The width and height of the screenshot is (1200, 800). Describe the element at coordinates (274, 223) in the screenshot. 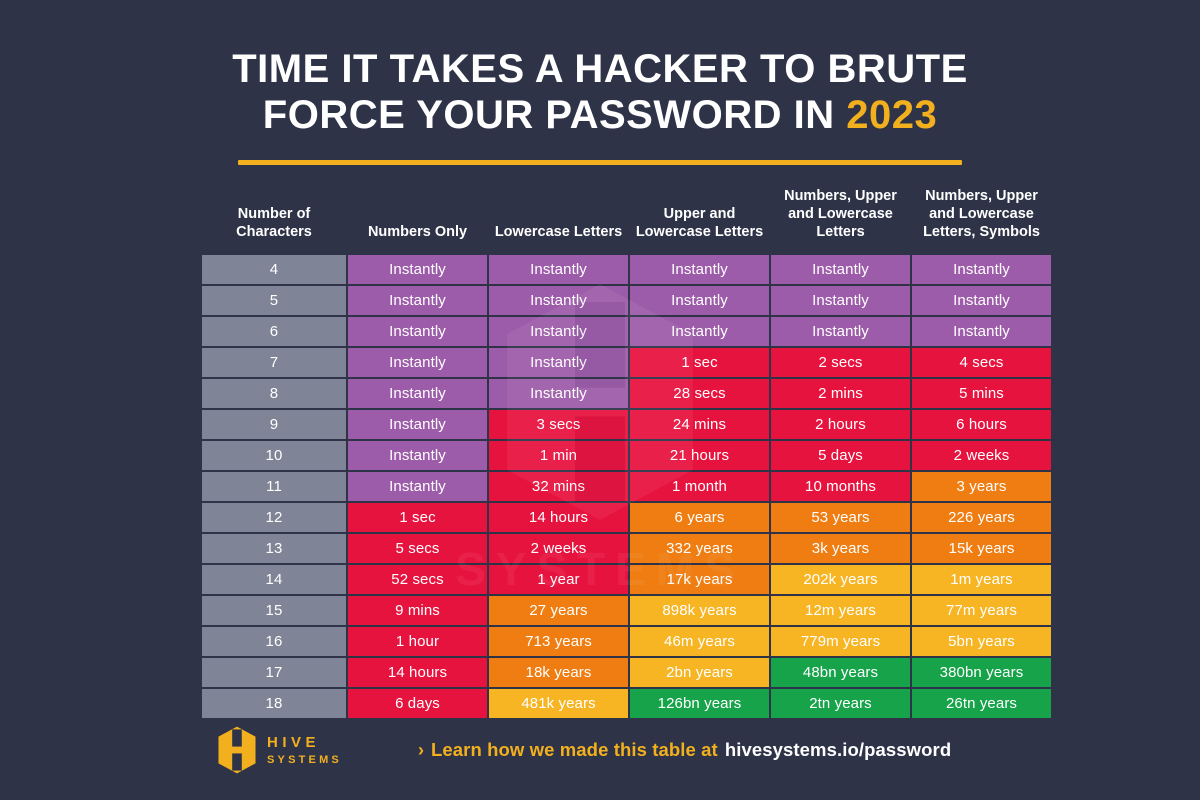

I see `column-header-number-of-characters: Number of Characters` at that location.